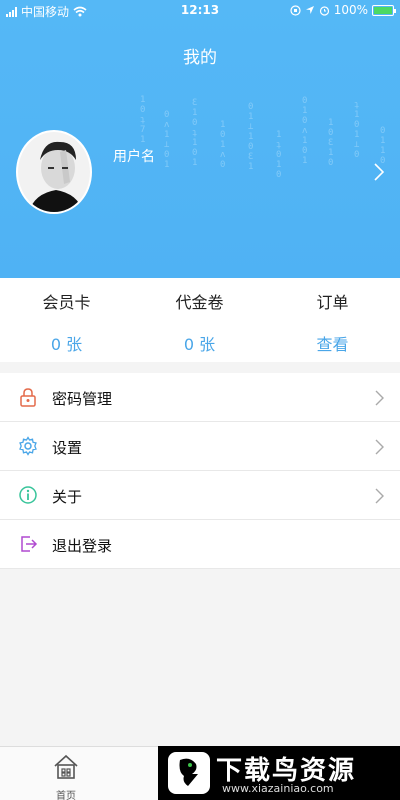 Image resolution: width=400 pixels, height=800 pixels. Describe the element at coordinates (66, 766) in the screenshot. I see `home-icon` at that location.